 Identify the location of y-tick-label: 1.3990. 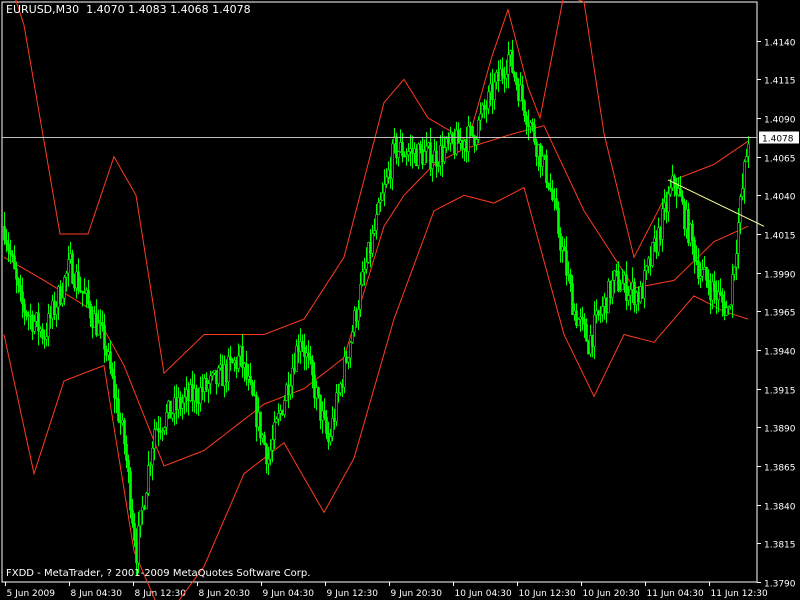
(780, 276).